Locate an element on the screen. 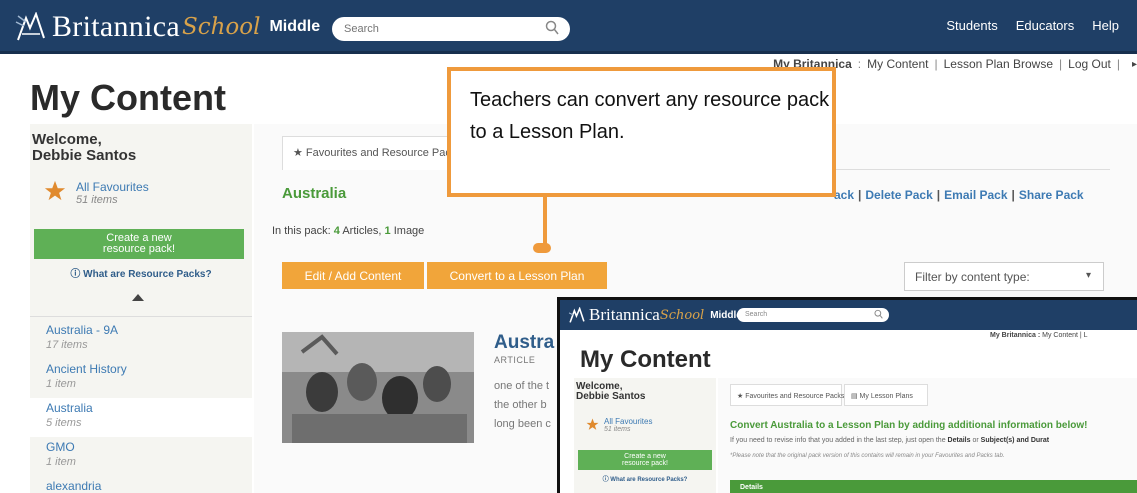 This screenshot has height=493, width=1137. brand-school: School is located at coordinates (221, 27).